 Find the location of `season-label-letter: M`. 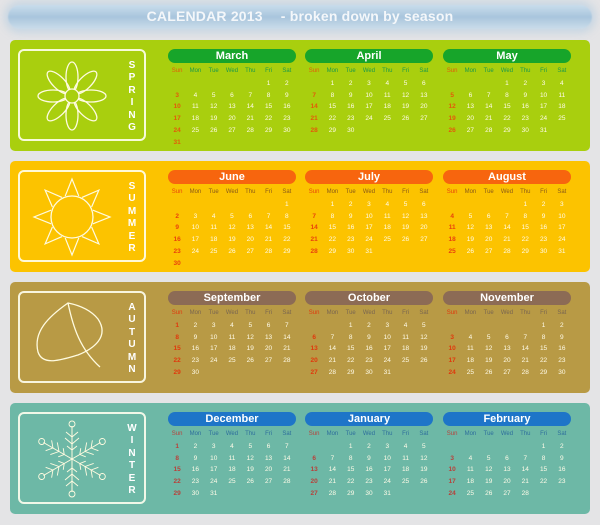

season-label-letter: M is located at coordinates (132, 223).